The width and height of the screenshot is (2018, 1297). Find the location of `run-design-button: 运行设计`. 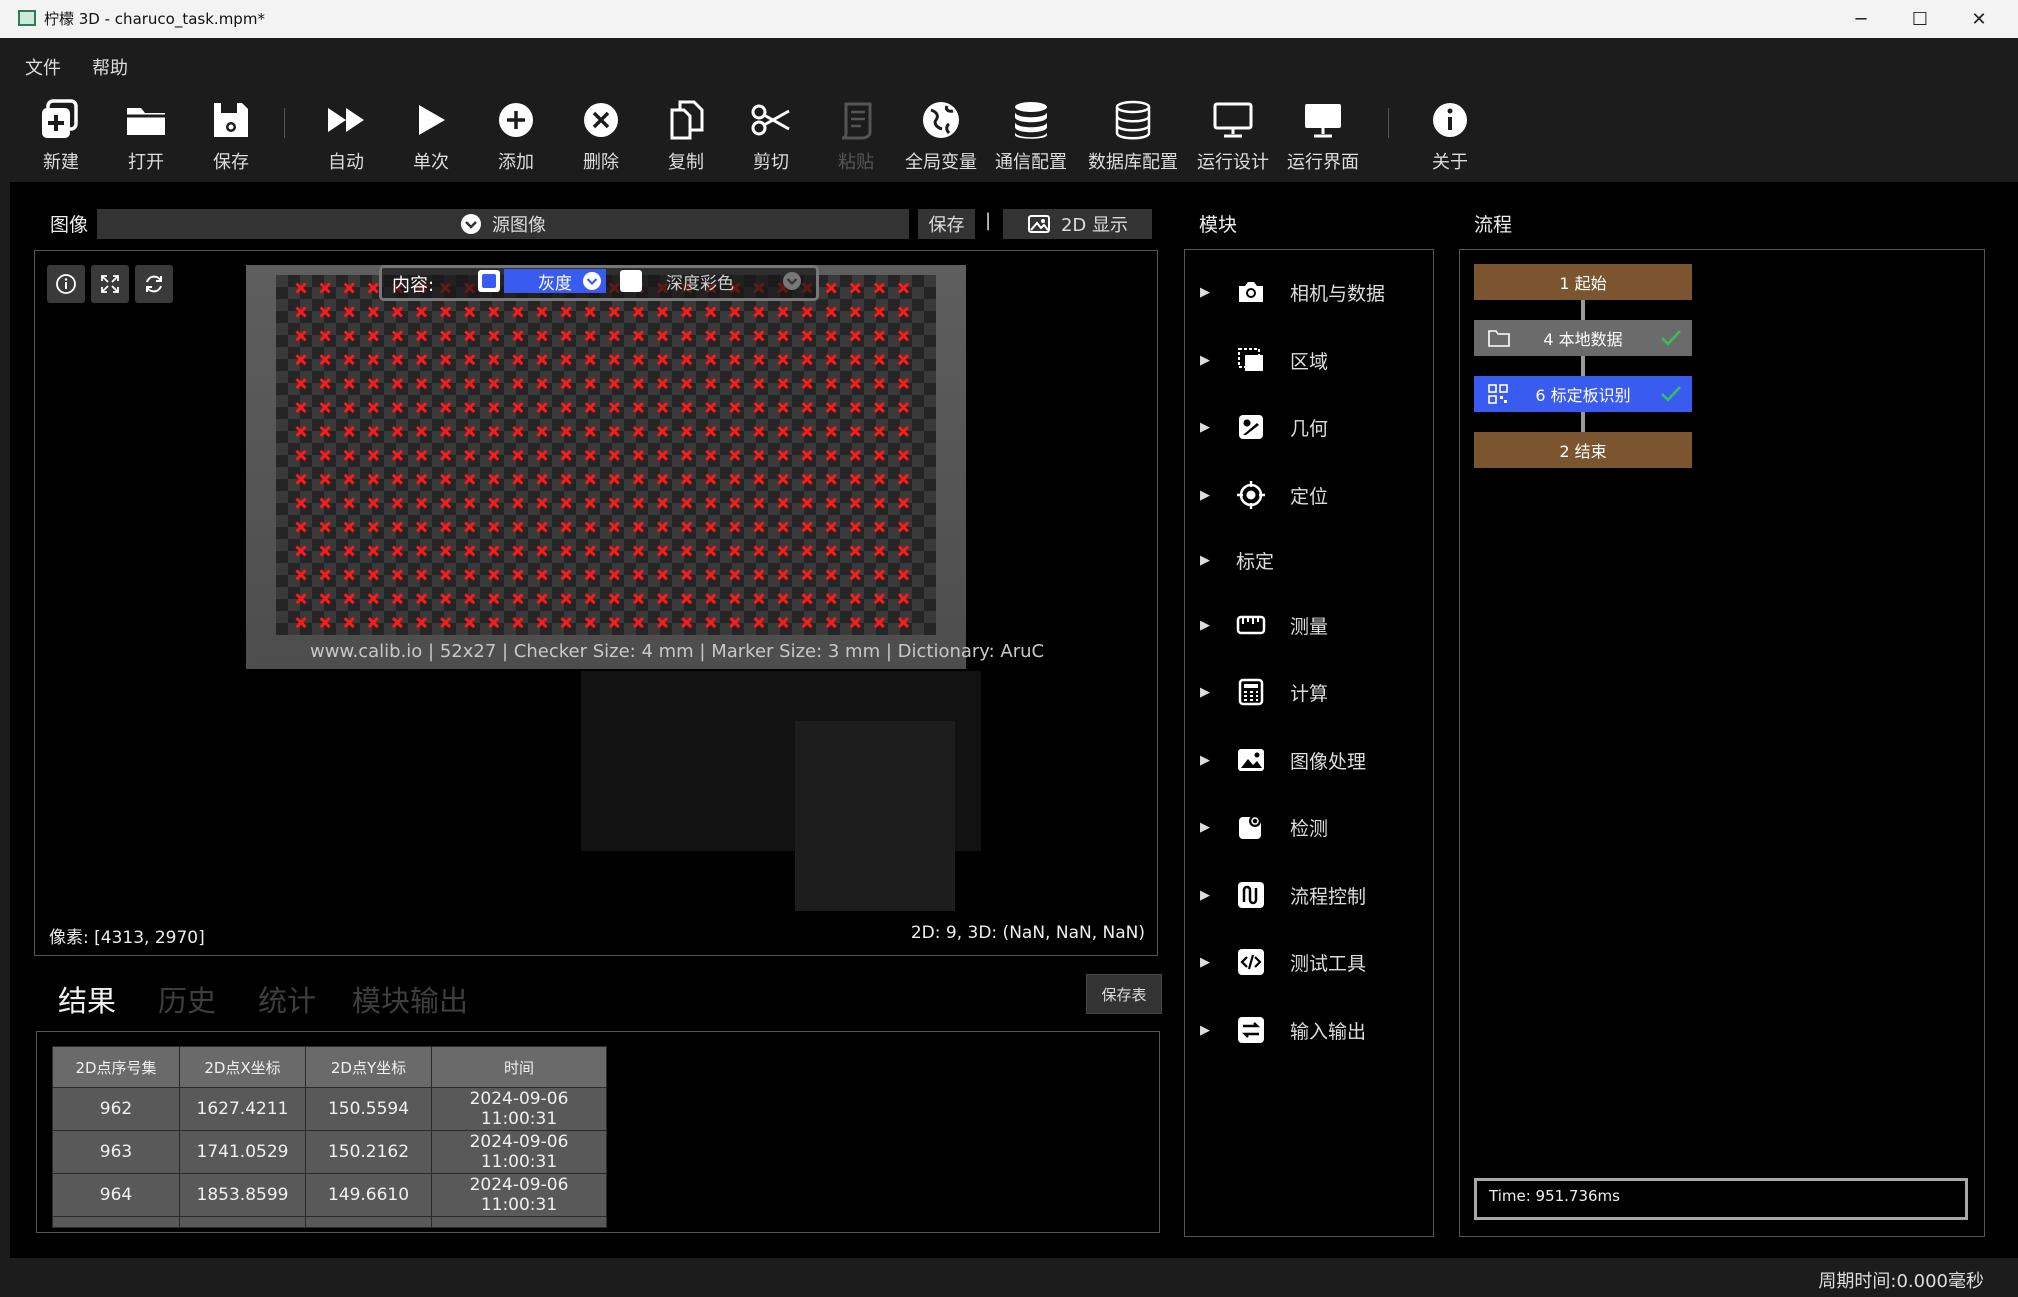

run-design-button: 运行设计 is located at coordinates (1233, 136).